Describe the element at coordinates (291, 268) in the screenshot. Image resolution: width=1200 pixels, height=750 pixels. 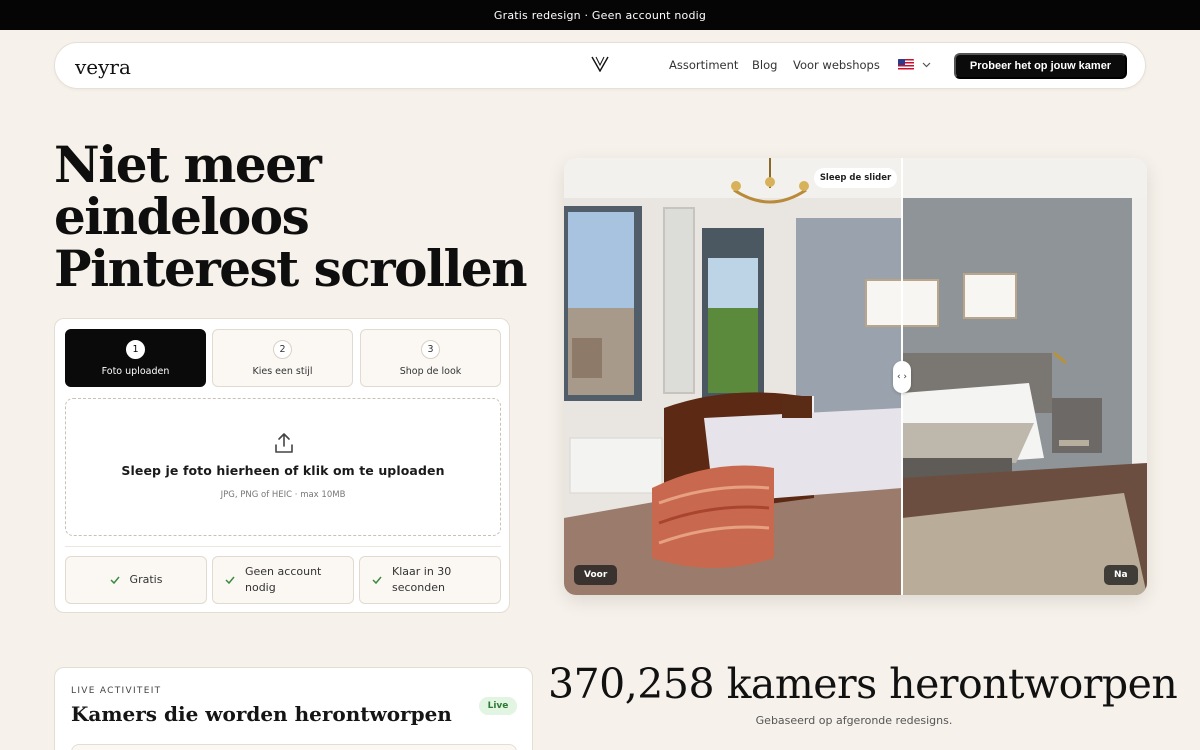
I see `hero-title-line: Pinterest scrollen` at that location.